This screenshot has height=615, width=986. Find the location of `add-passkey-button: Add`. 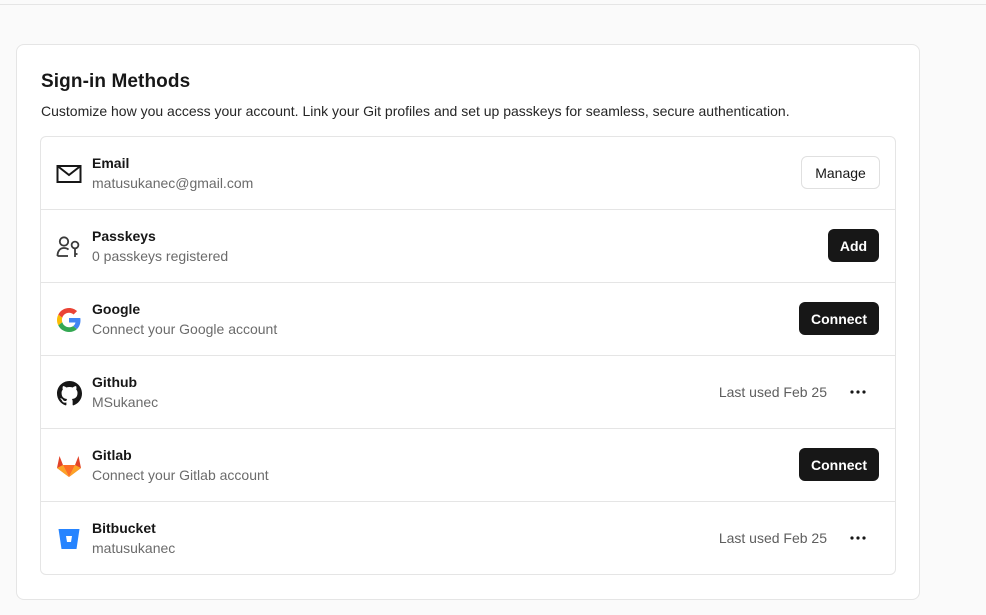

add-passkey-button: Add is located at coordinates (853, 245).